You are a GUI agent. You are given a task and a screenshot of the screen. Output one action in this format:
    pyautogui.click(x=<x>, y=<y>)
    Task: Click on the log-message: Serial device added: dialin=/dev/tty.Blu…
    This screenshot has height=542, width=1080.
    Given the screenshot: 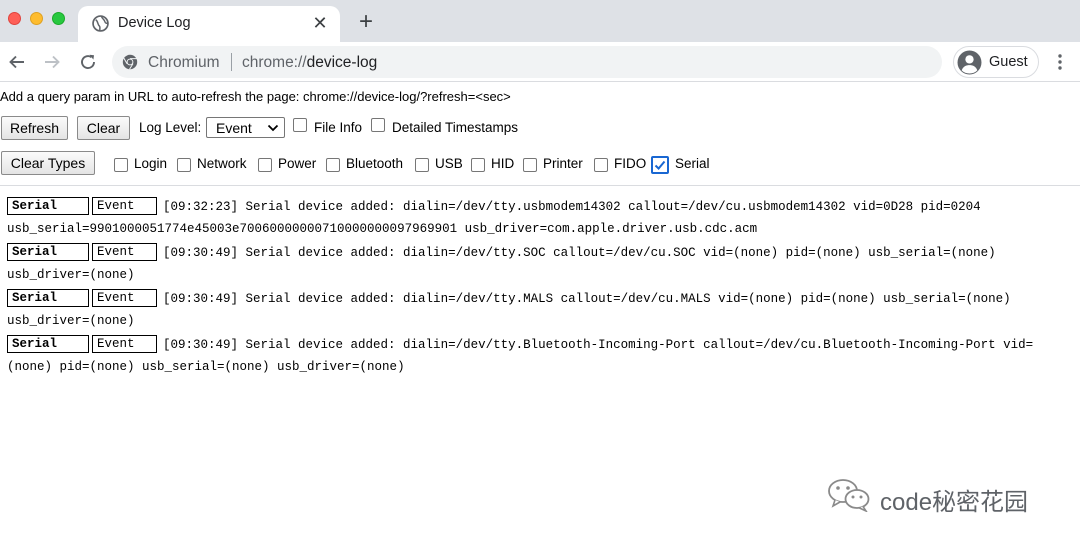 What is the action you would take?
    pyautogui.click(x=520, y=356)
    